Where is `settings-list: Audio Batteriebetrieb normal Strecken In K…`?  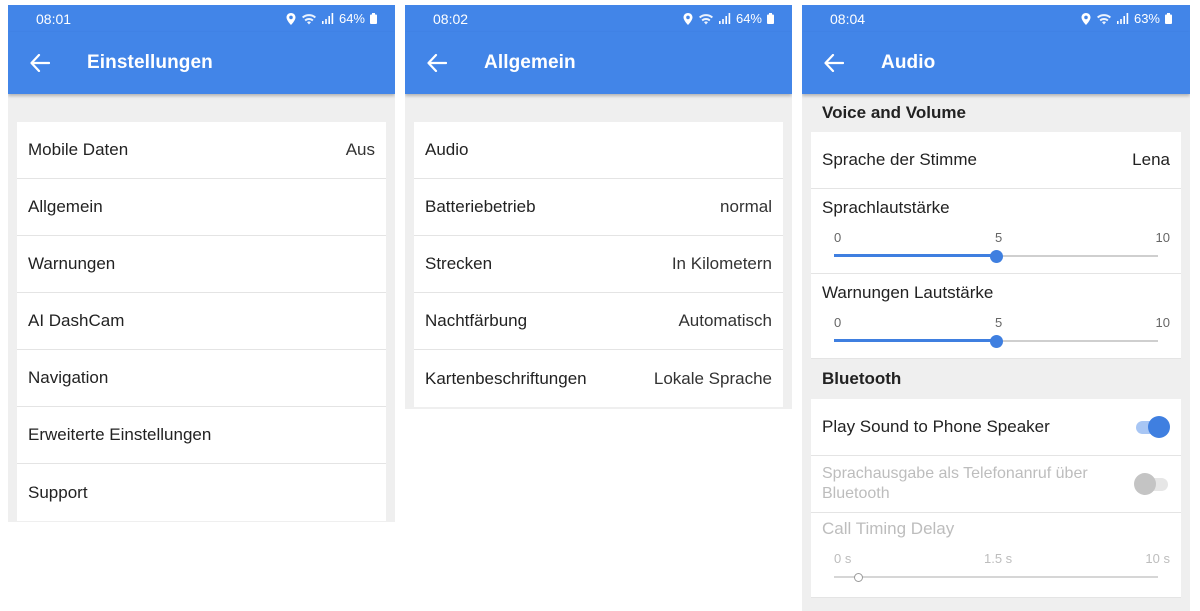 settings-list: Audio Batteriebetrieb normal Strecken In K… is located at coordinates (598, 264).